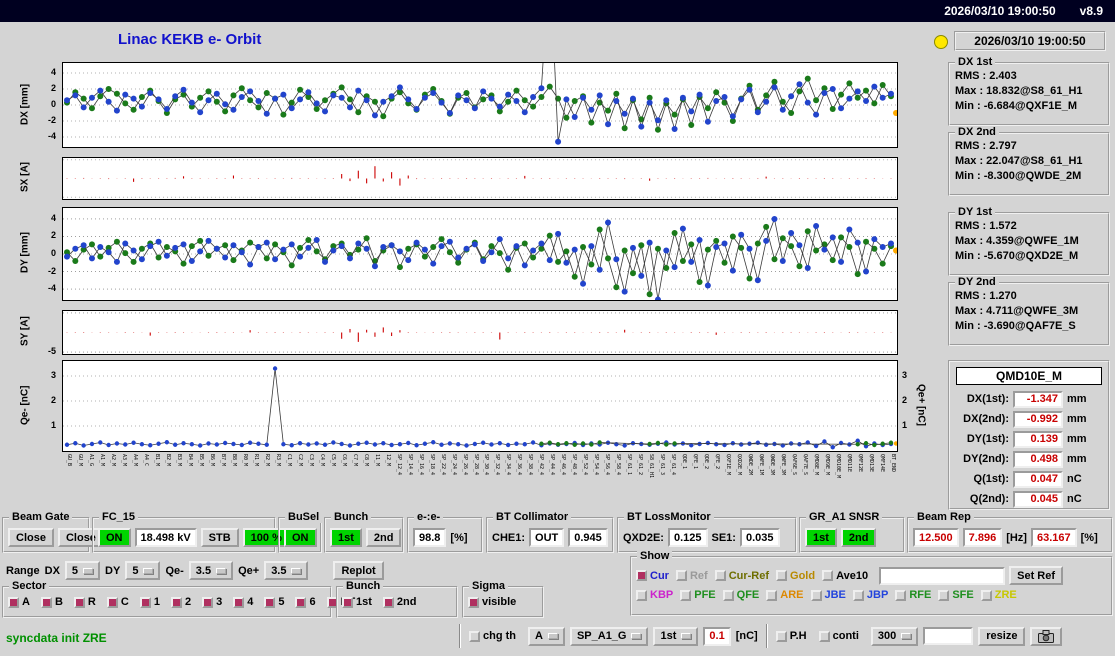 The width and height of the screenshot is (1115, 656). I want to click on checkbox-ave10: Ave10, so click(845, 576).